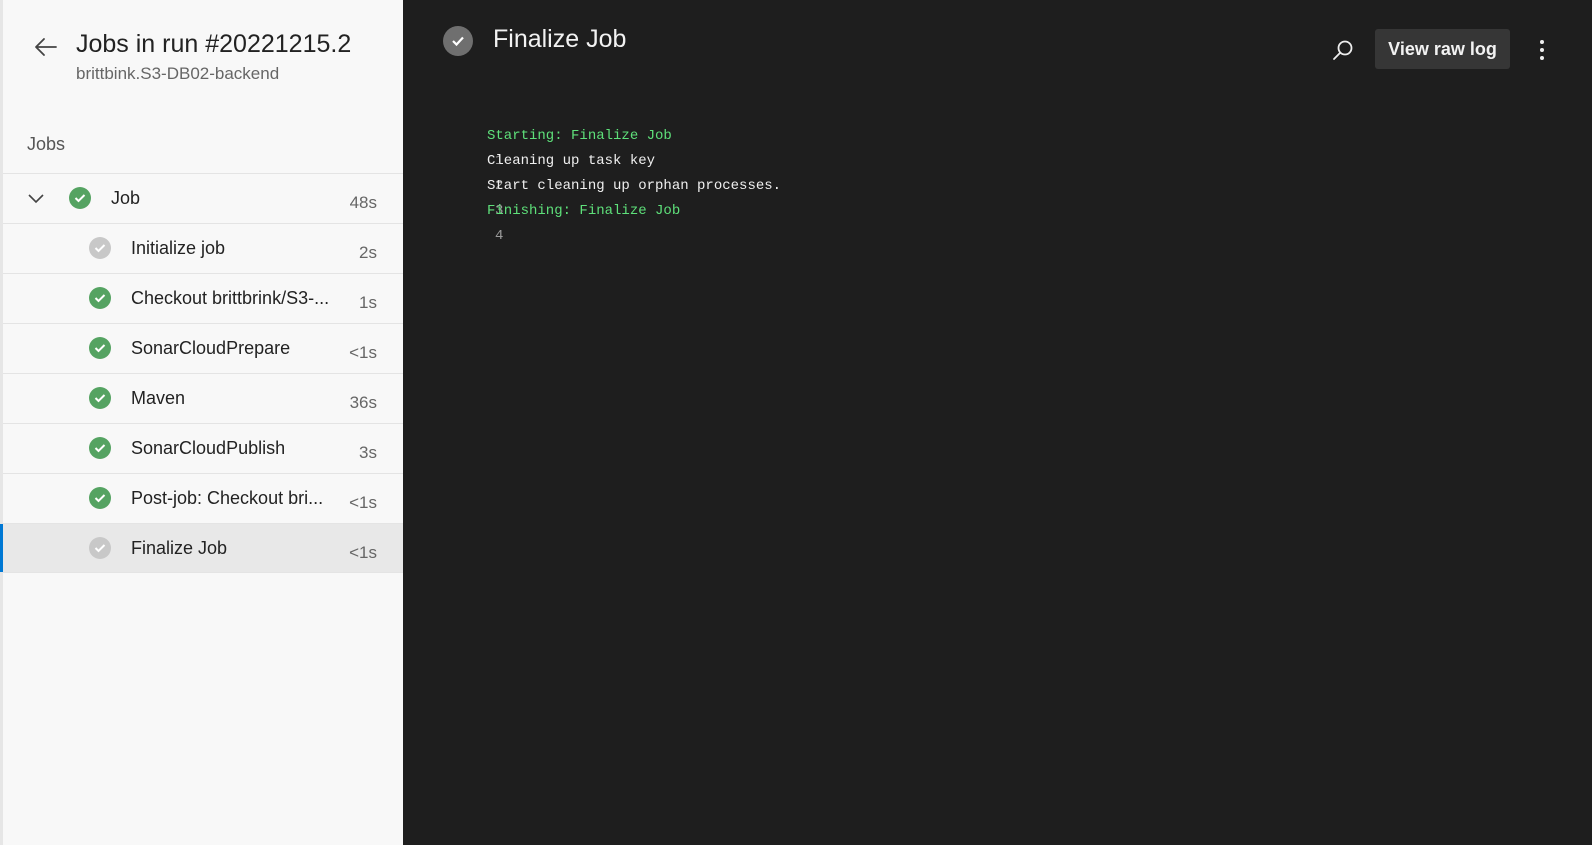  I want to click on job-duration: 48s, so click(363, 202).